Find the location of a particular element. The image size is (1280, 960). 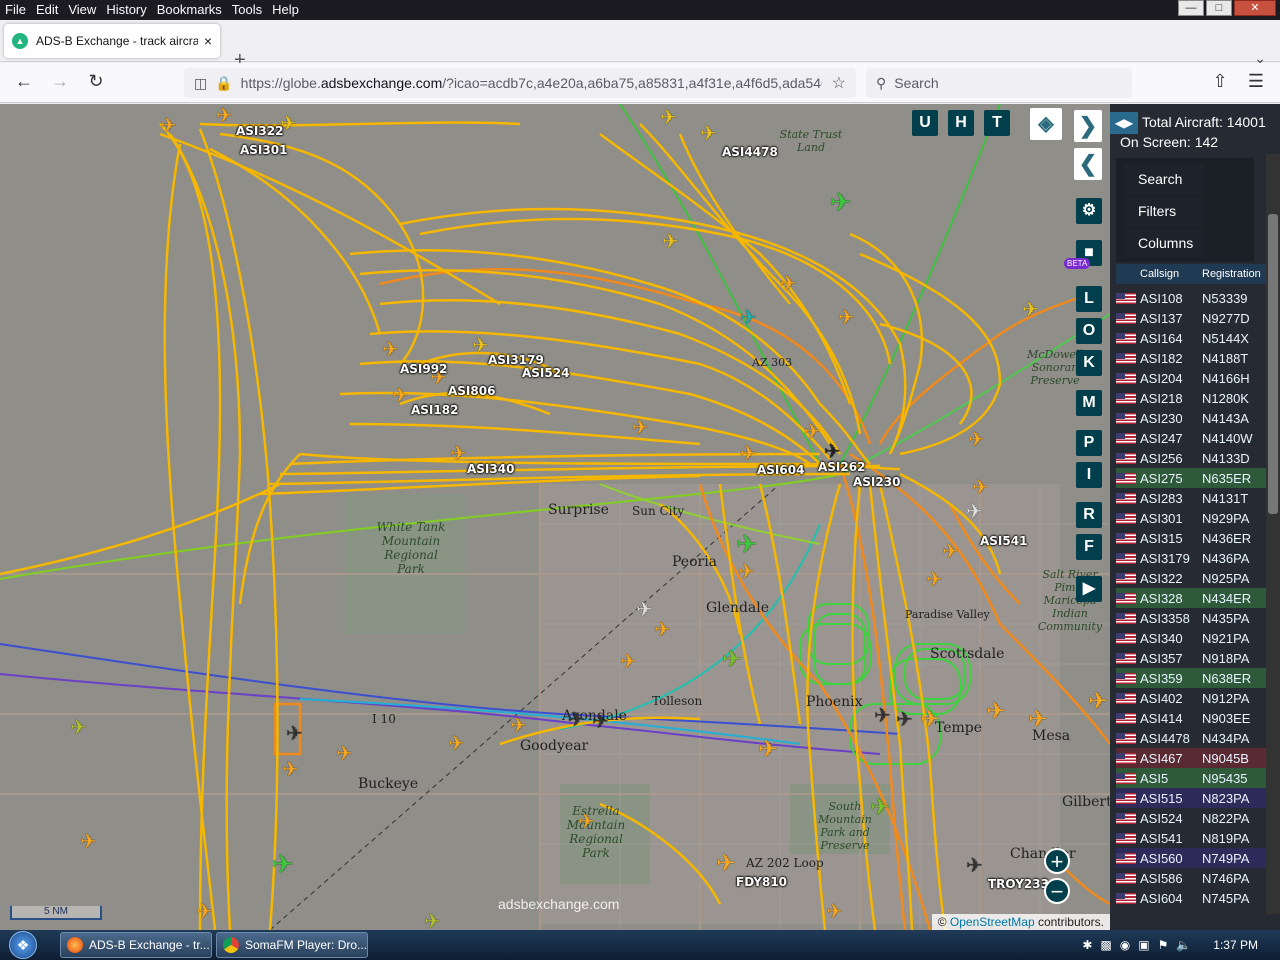

aircraft-row: ASI357 N918PA is located at coordinates (1191, 658).